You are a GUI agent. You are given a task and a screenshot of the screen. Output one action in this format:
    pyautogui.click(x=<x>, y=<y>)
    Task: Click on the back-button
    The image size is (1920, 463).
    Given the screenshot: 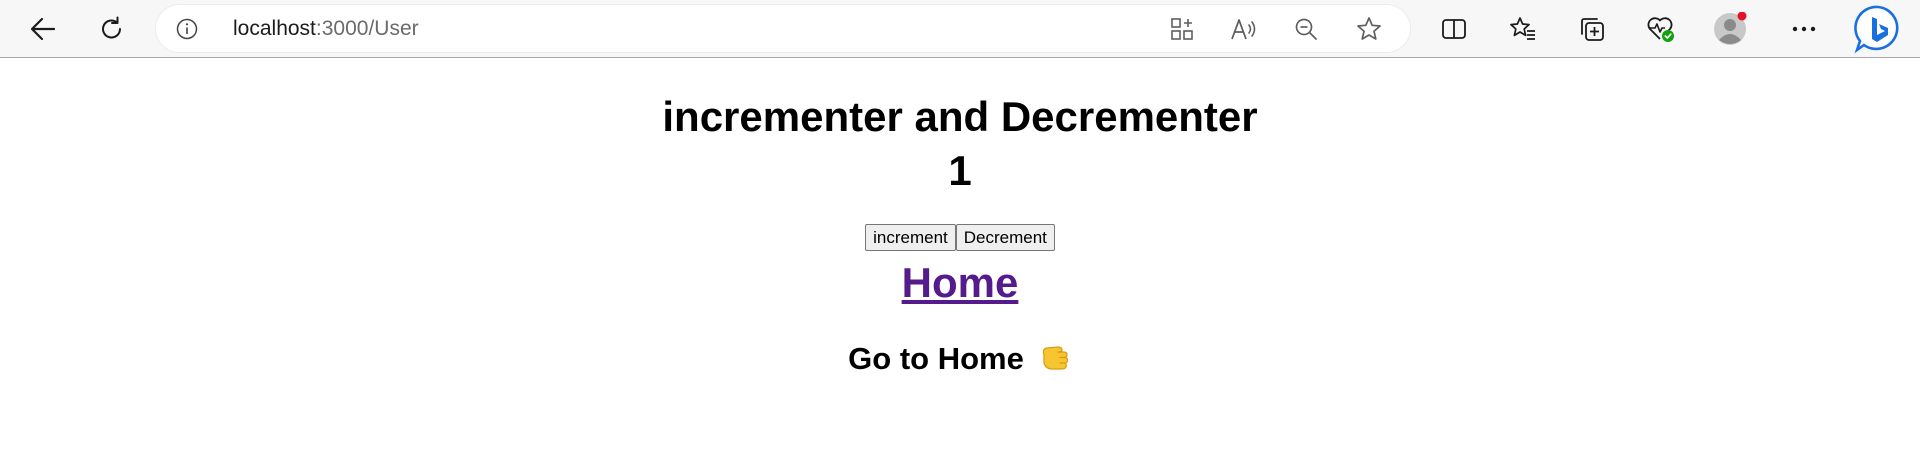 What is the action you would take?
    pyautogui.click(x=43, y=29)
    